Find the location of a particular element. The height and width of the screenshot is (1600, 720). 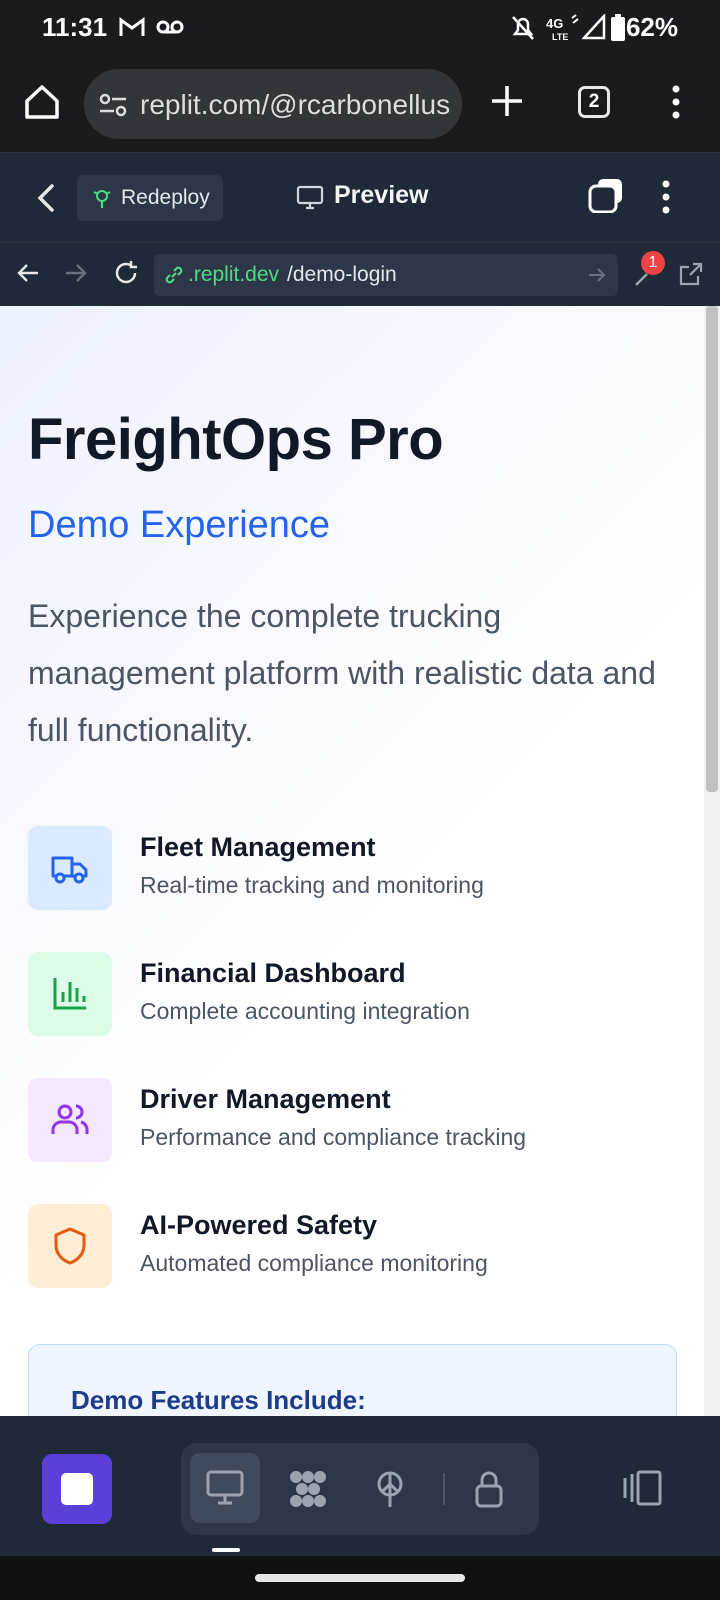

demo-card-title: Demo Features Include: is located at coordinates (218, 1400).